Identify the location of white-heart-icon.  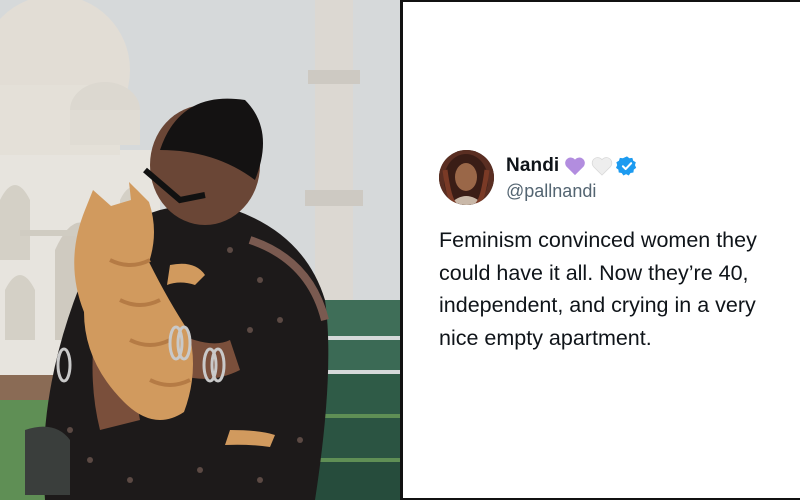
(602, 166).